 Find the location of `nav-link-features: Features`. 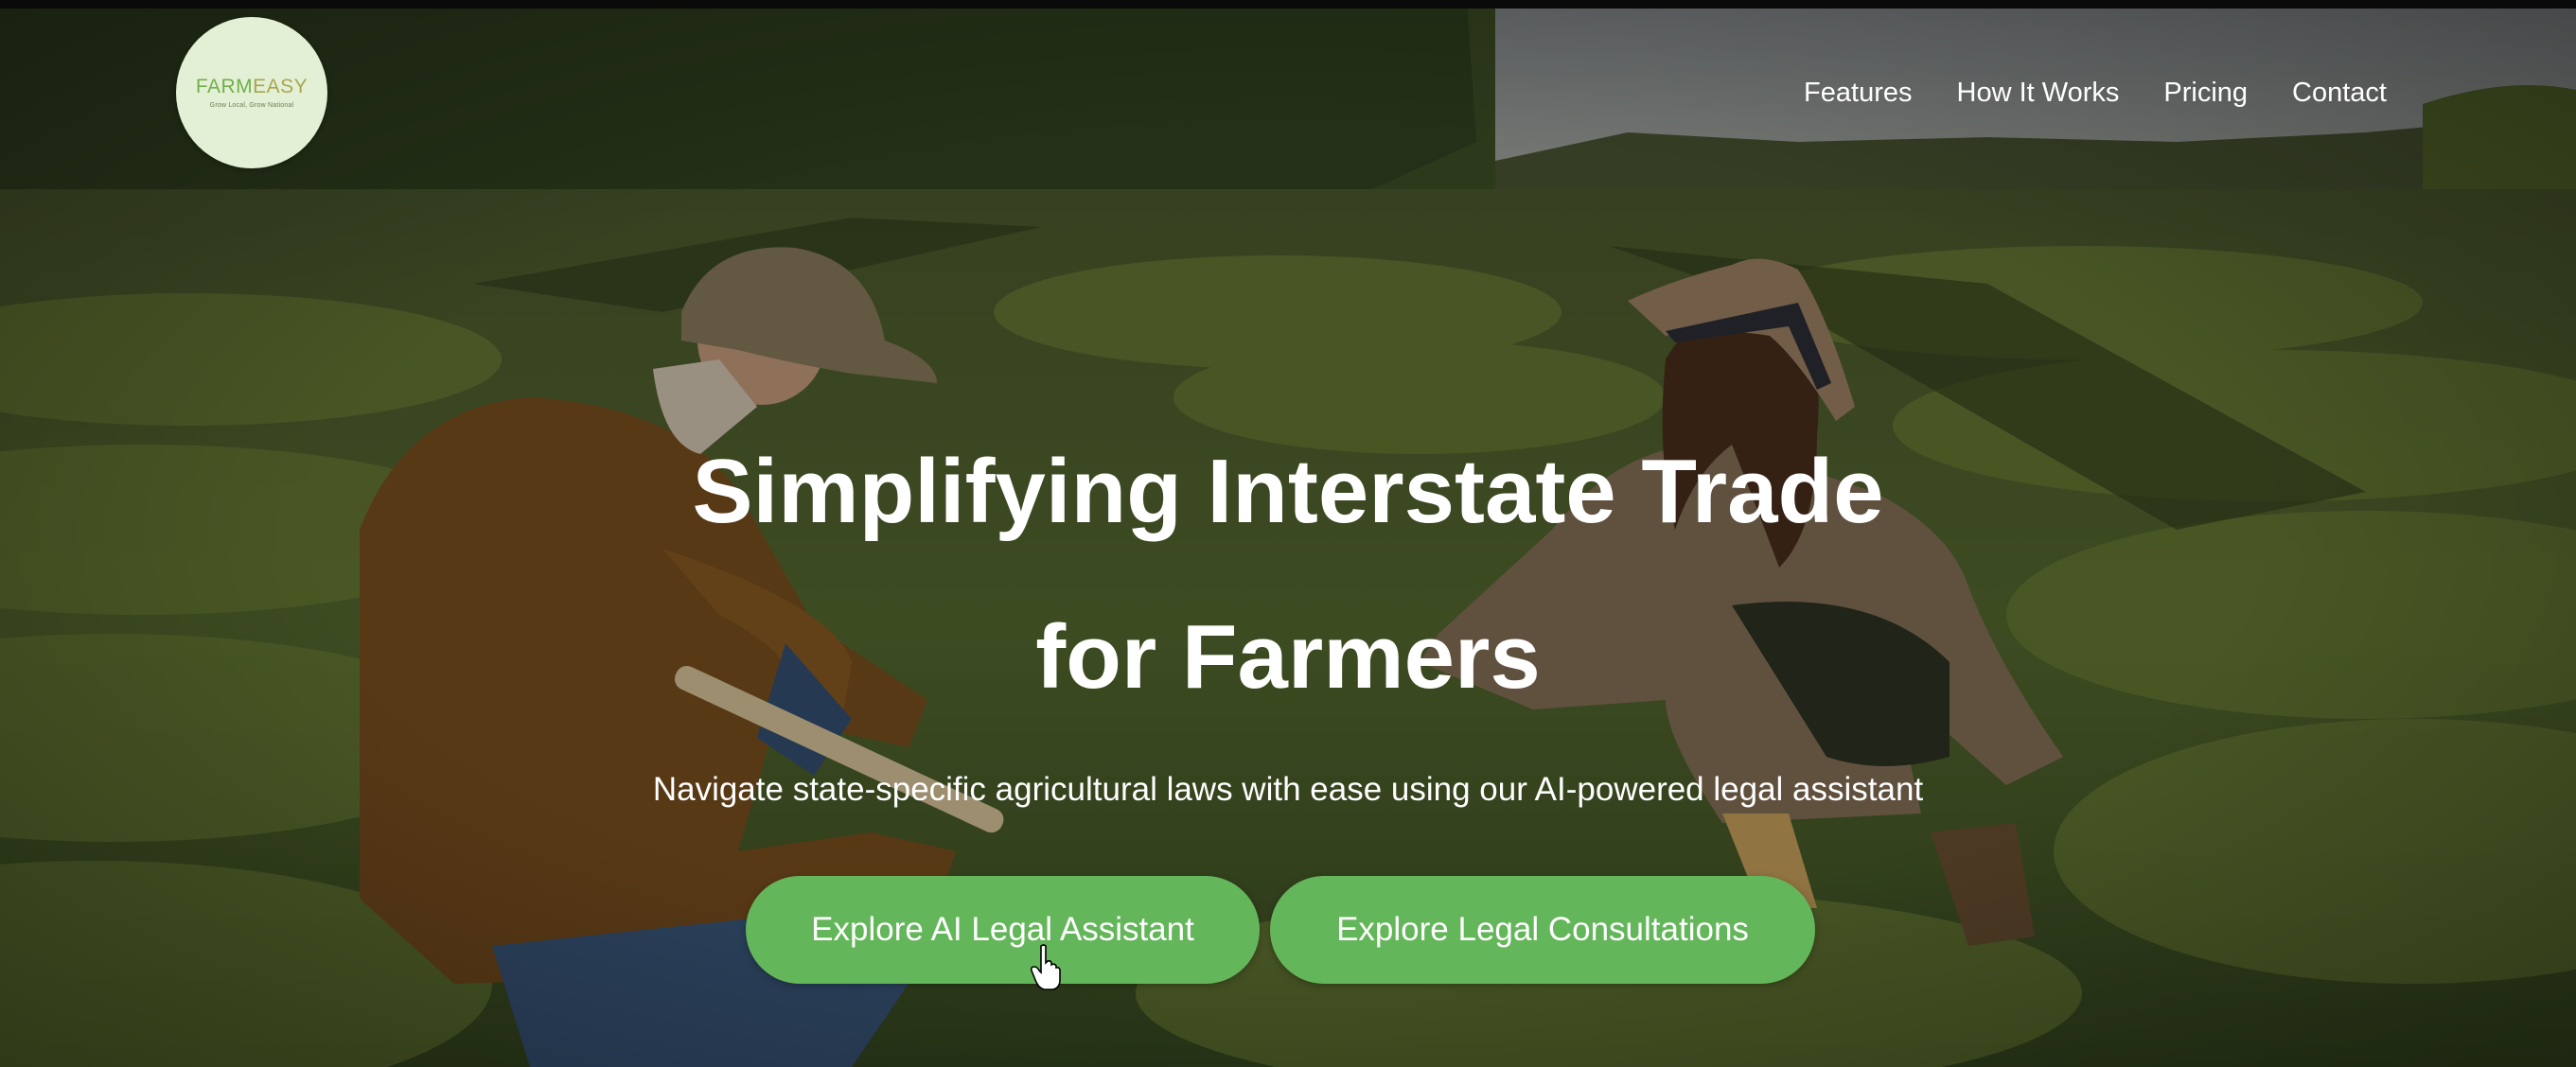

nav-link-features: Features is located at coordinates (1858, 93).